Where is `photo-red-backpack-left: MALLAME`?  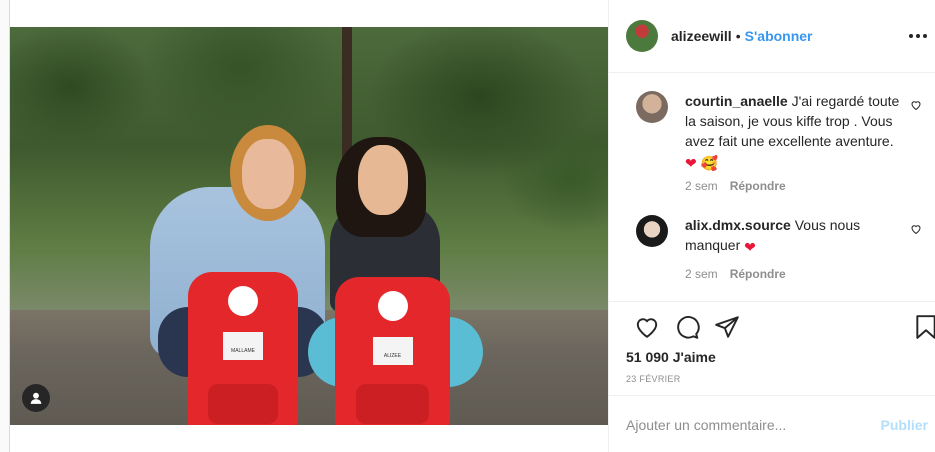
photo-red-backpack-left: MALLAME is located at coordinates (243, 348).